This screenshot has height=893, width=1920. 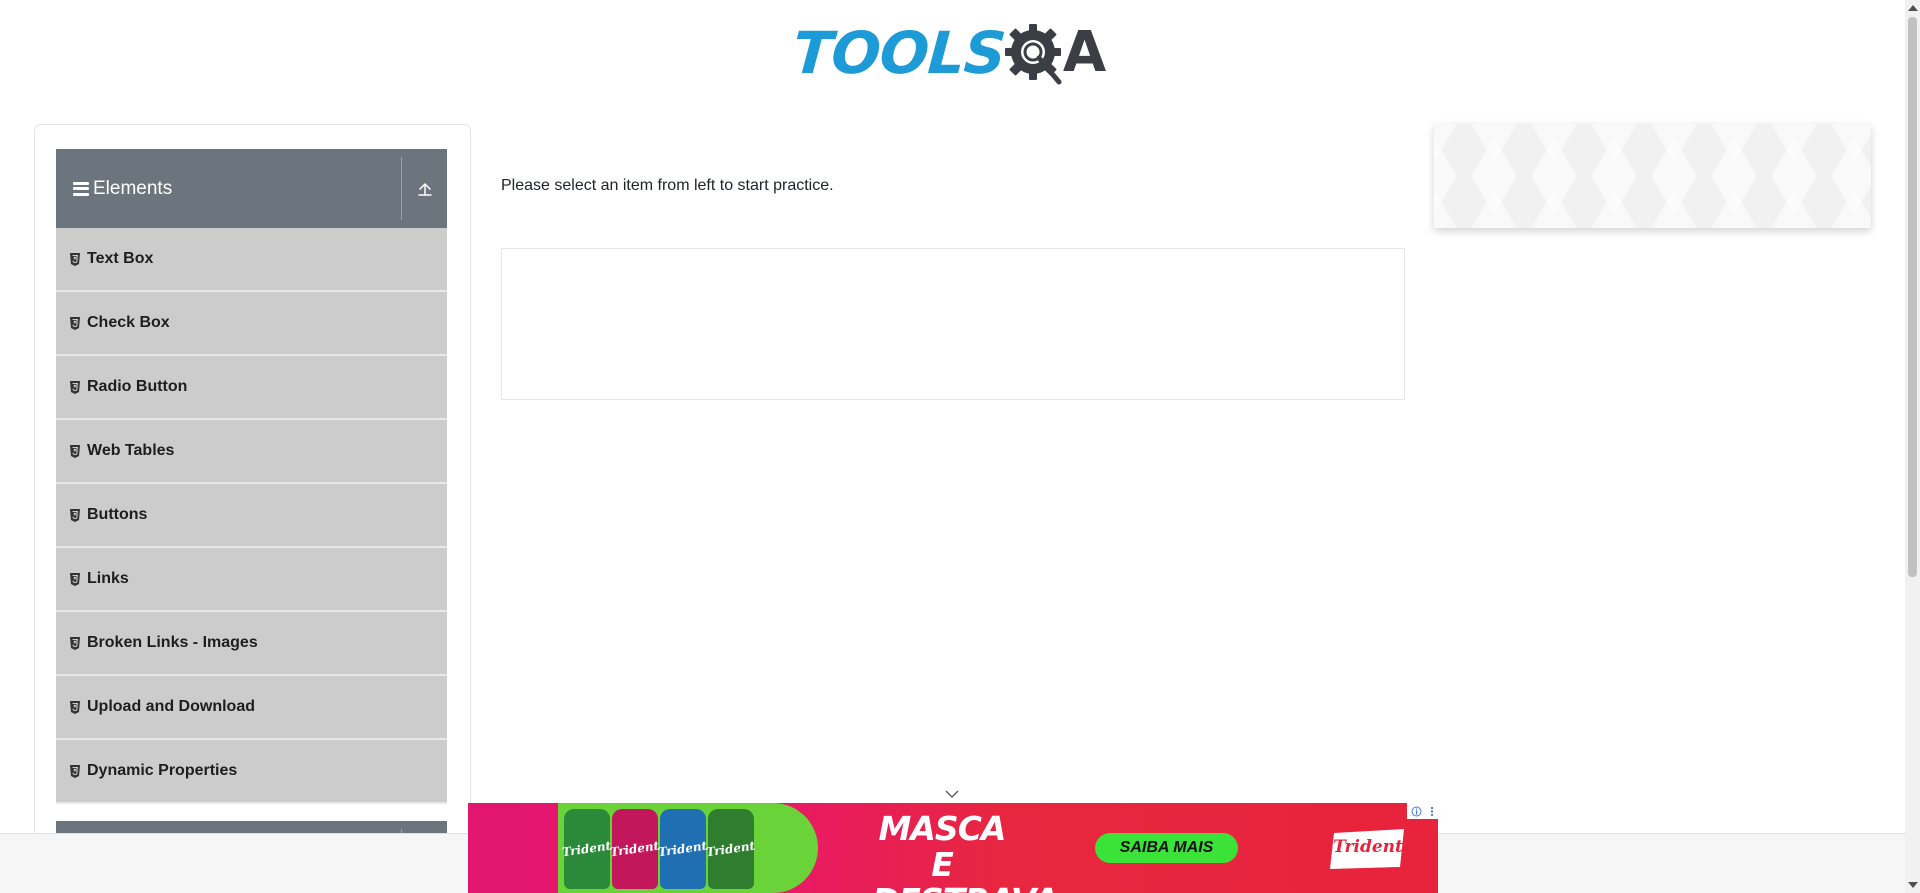 I want to click on info-icon, so click(x=1416, y=811).